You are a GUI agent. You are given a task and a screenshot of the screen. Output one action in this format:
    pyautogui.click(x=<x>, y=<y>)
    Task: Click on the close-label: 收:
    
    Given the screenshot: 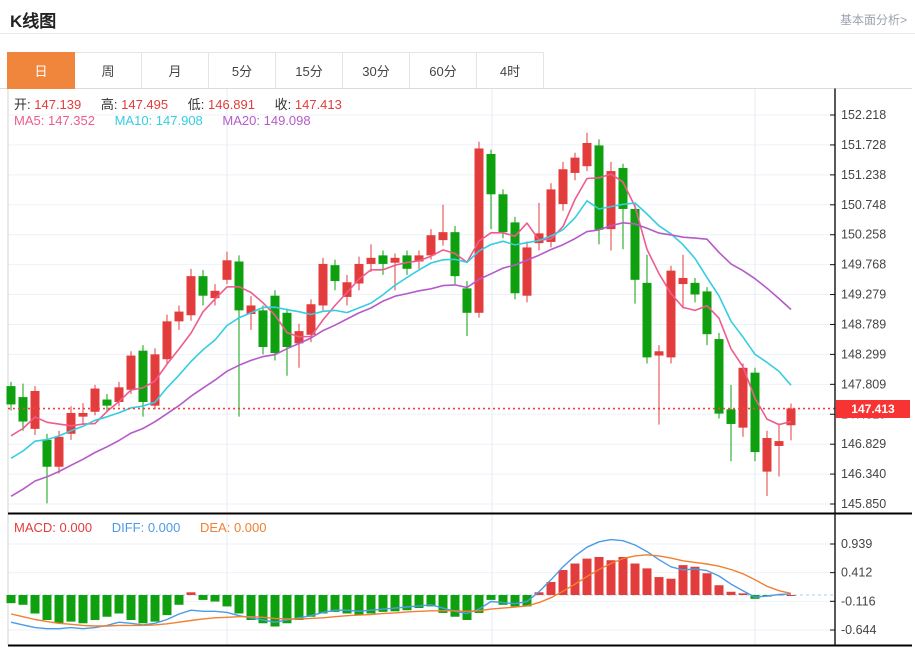 What is the action you would take?
    pyautogui.click(x=283, y=104)
    